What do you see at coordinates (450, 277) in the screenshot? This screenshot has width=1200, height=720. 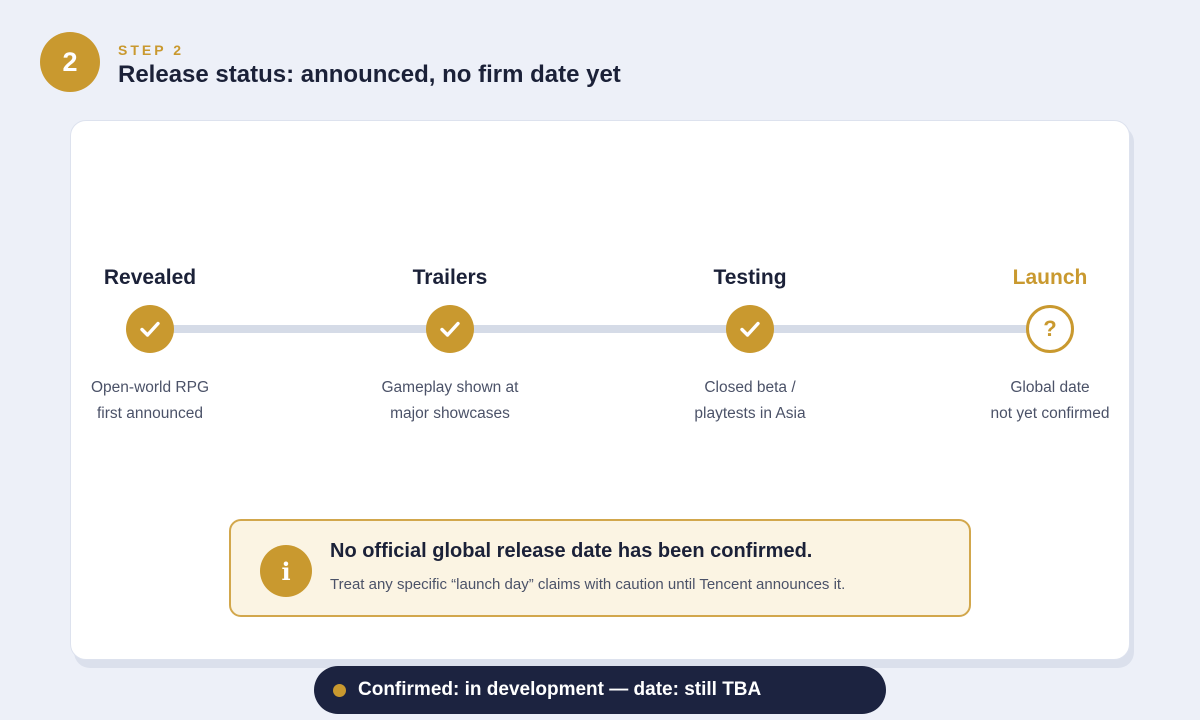 I see `milestone-title: Trailers` at bounding box center [450, 277].